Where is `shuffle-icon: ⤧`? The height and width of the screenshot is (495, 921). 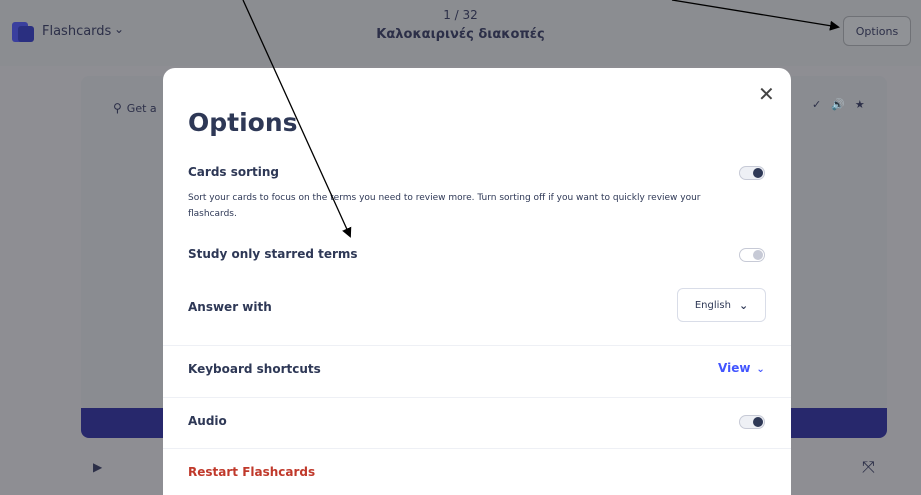
shuffle-icon: ⤧ is located at coordinates (868, 467).